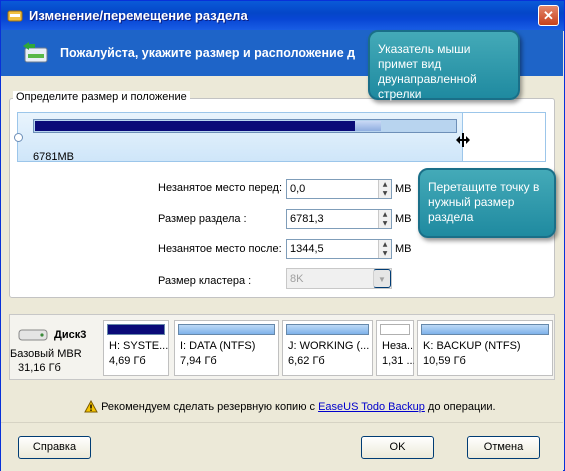 This screenshot has width=565, height=471. Describe the element at coordinates (53, 157) in the screenshot. I see `partition-size-text: 6781MB` at that location.